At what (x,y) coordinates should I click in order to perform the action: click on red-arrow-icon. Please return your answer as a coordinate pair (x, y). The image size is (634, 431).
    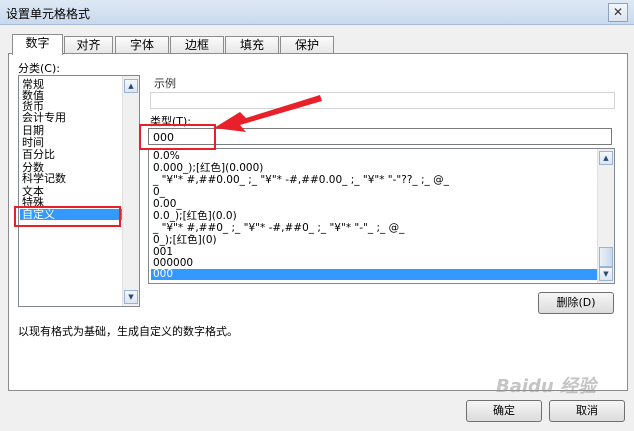
    Looking at the image, I should click on (268, 113).